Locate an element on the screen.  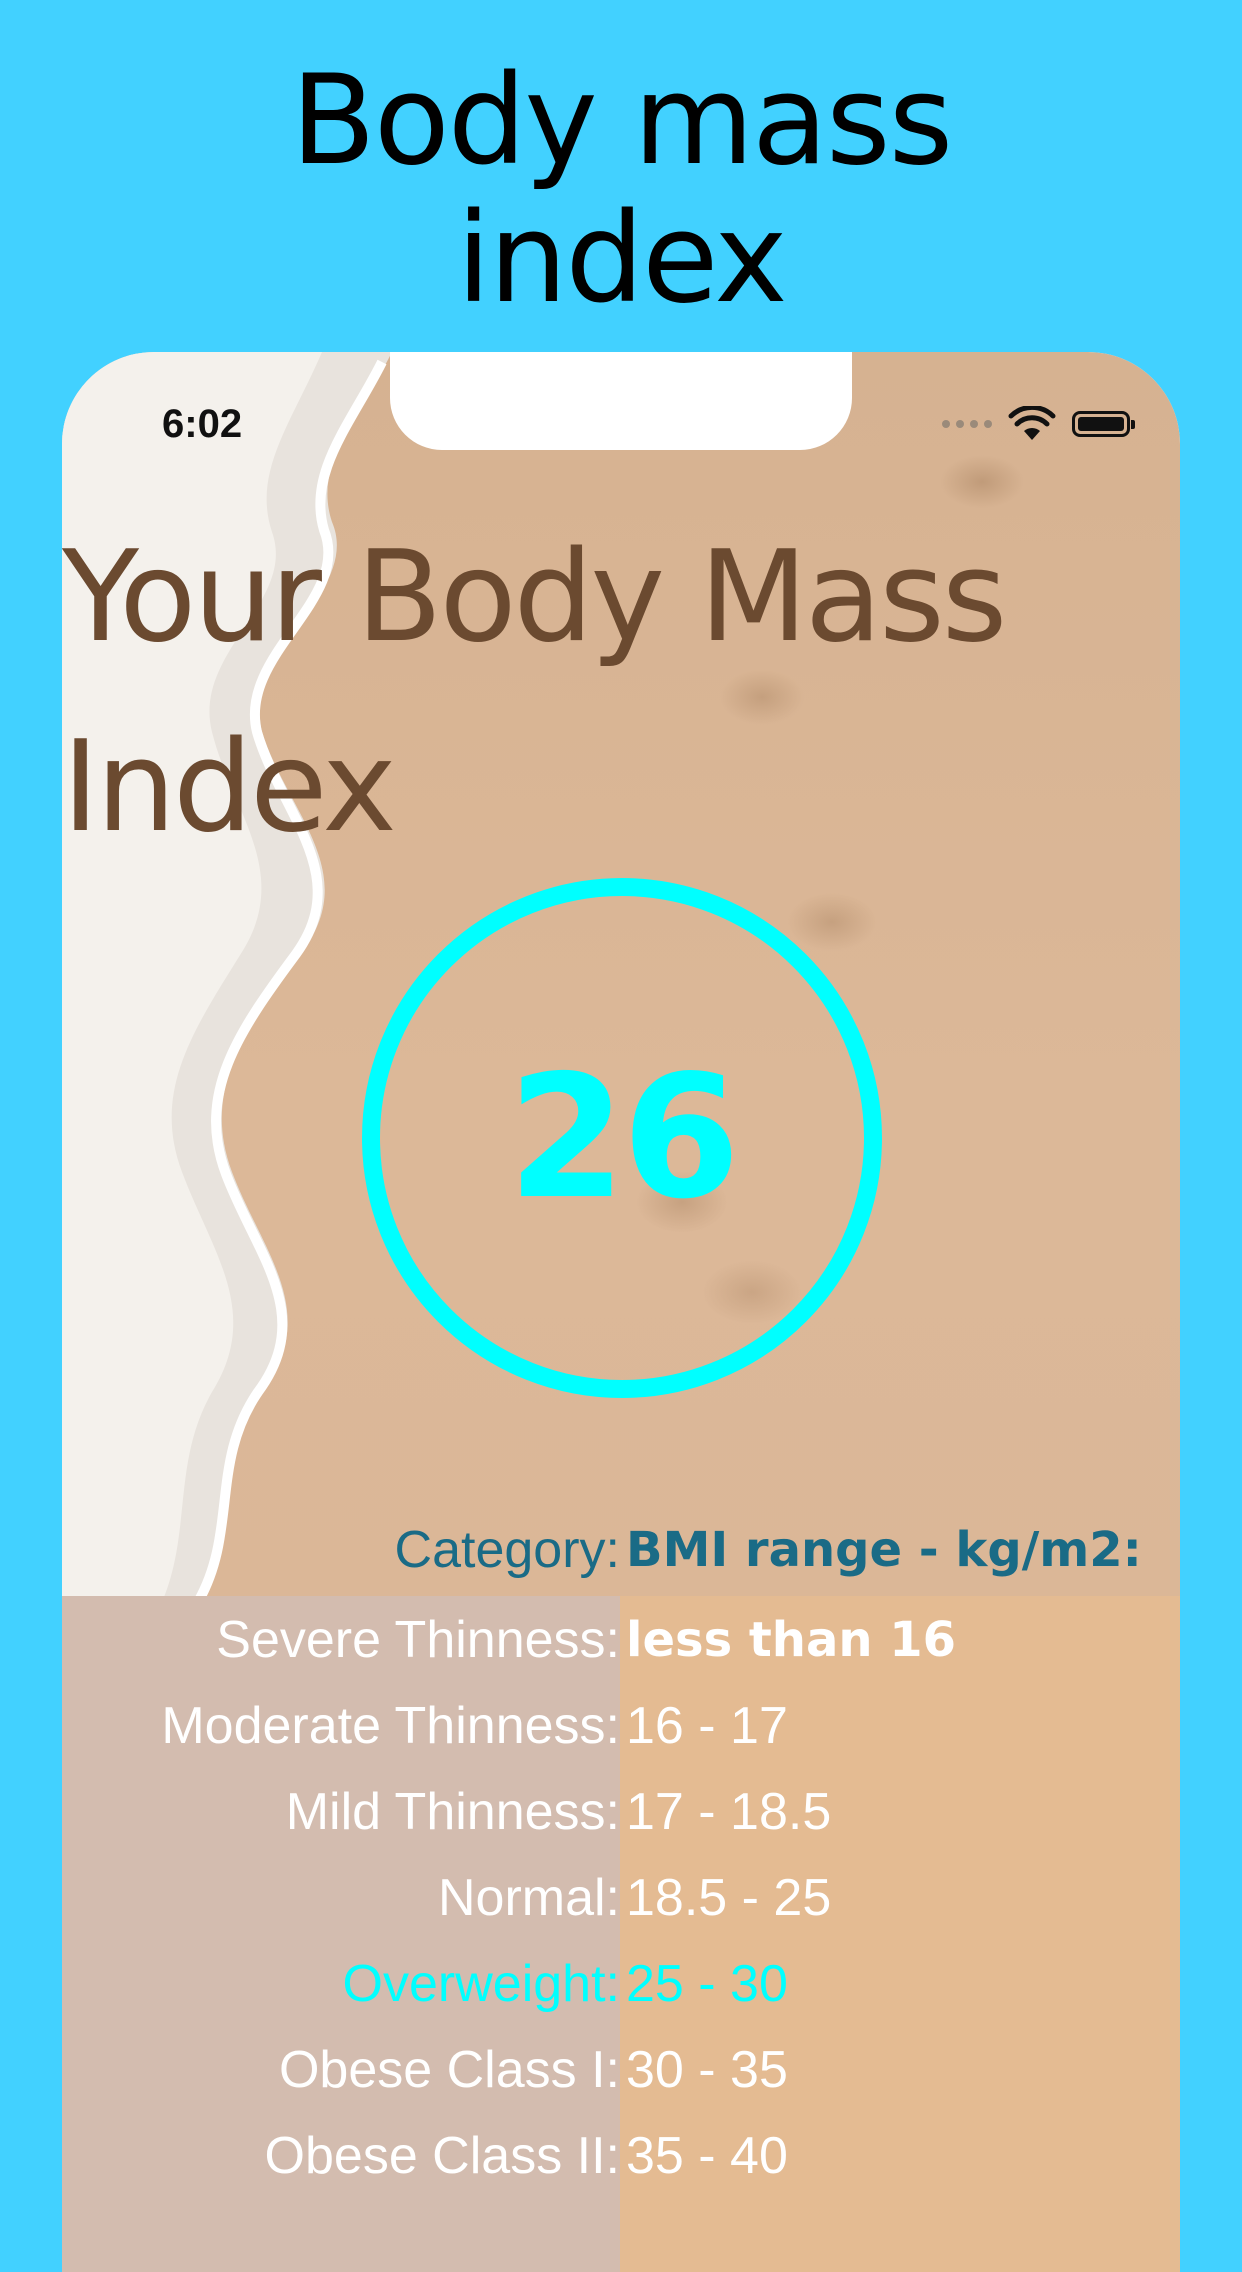
status-time: 6:02 is located at coordinates (202, 424).